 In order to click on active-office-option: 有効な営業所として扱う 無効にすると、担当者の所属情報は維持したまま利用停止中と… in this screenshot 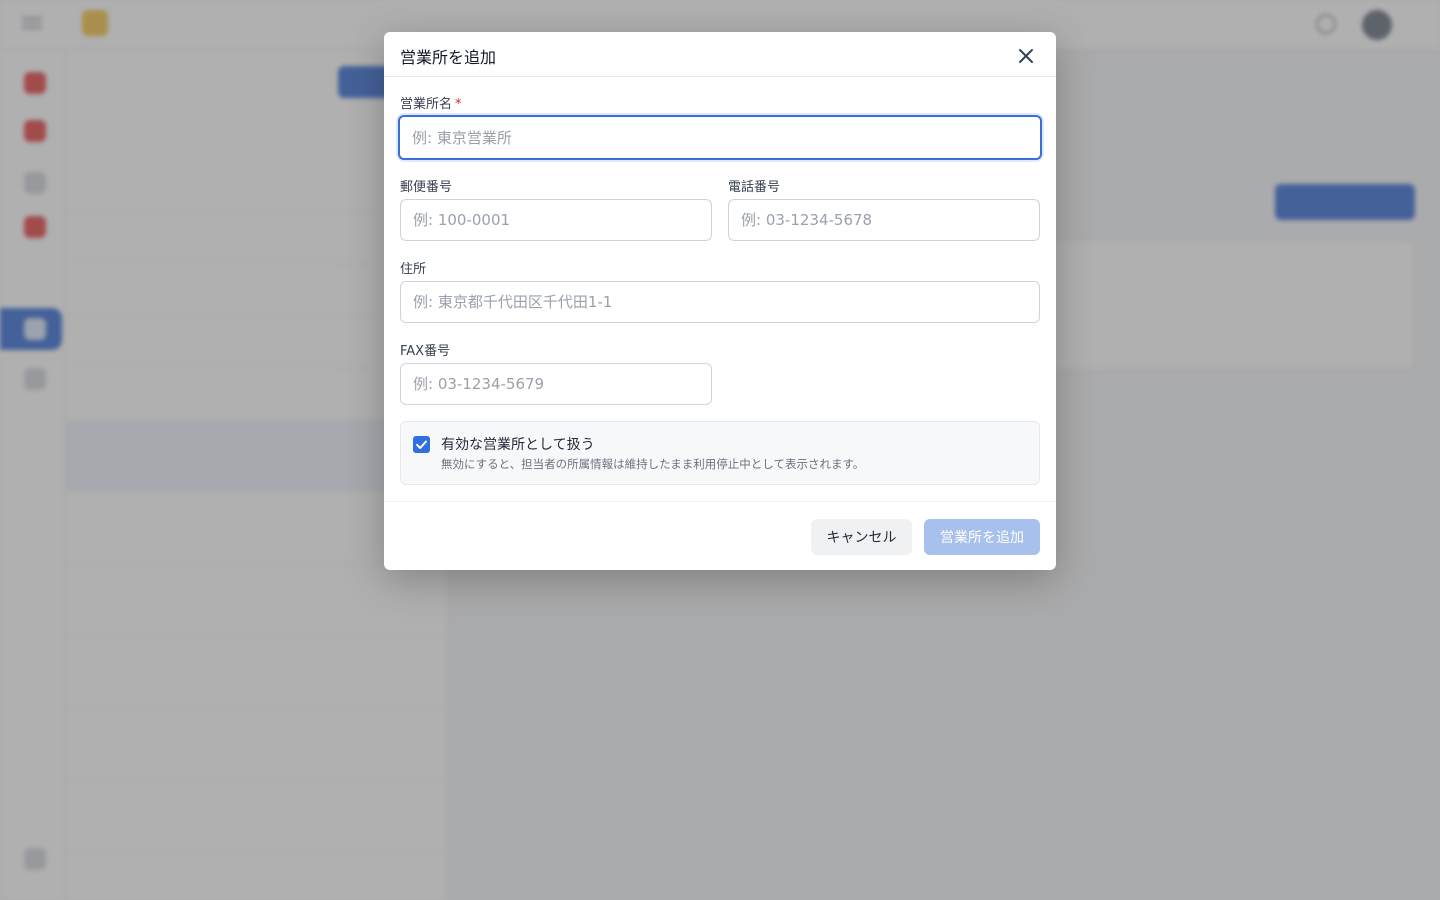, I will do `click(720, 453)`.